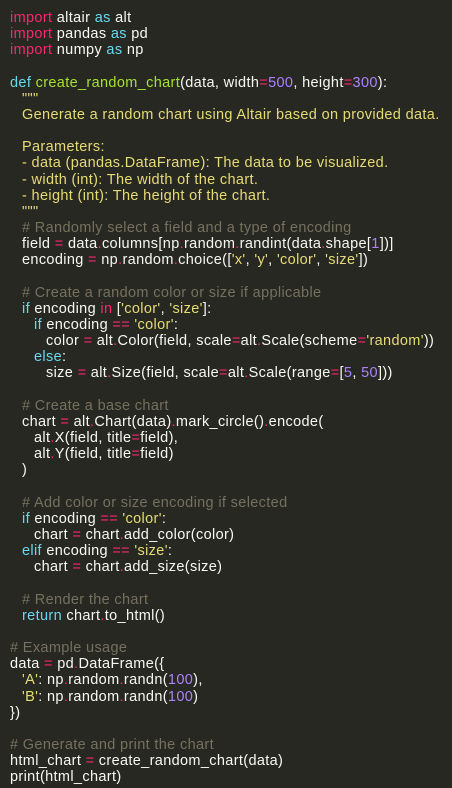  Describe the element at coordinates (231, 535) in the screenshot. I see `code-line: chart = chart.add_color(color)` at that location.